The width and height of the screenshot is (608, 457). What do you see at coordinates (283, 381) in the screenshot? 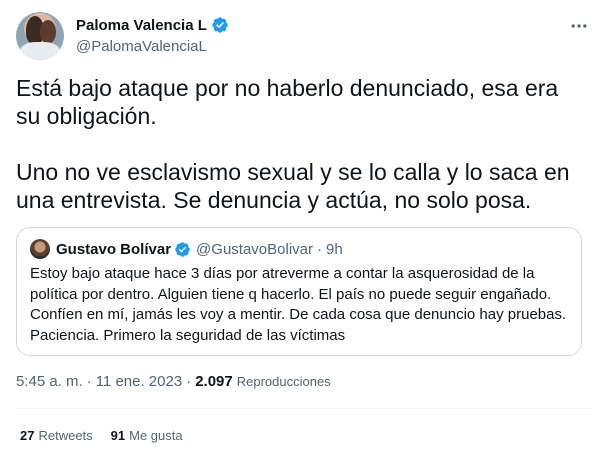
I see `views-label: Reproducciones` at bounding box center [283, 381].